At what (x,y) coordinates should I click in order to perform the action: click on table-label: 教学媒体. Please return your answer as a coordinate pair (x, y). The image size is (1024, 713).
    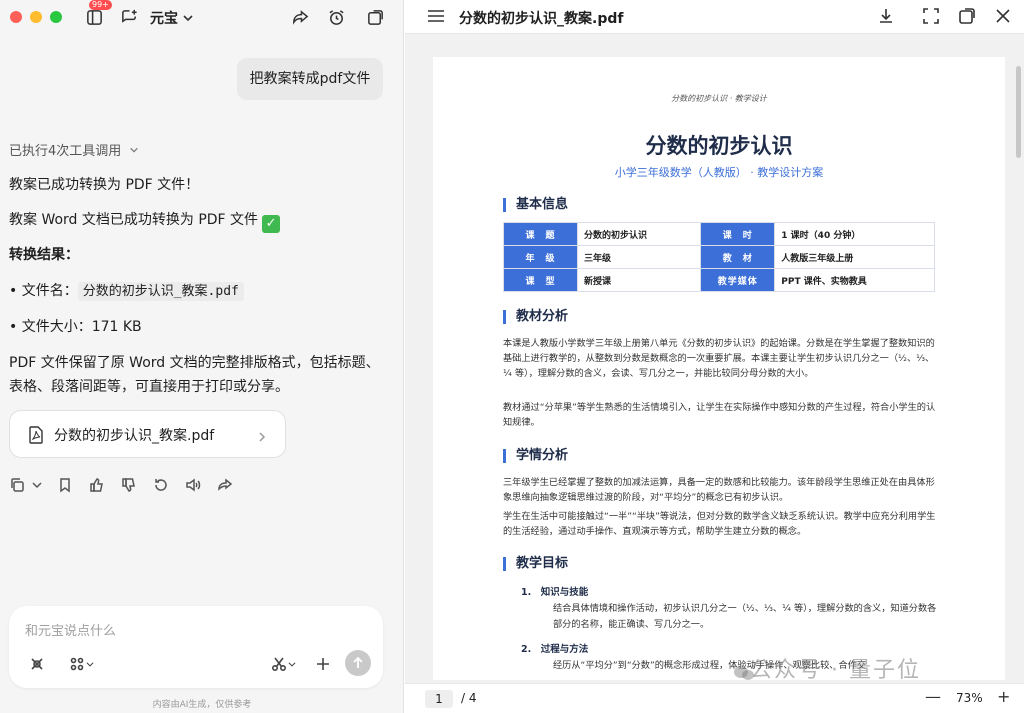
    Looking at the image, I should click on (738, 280).